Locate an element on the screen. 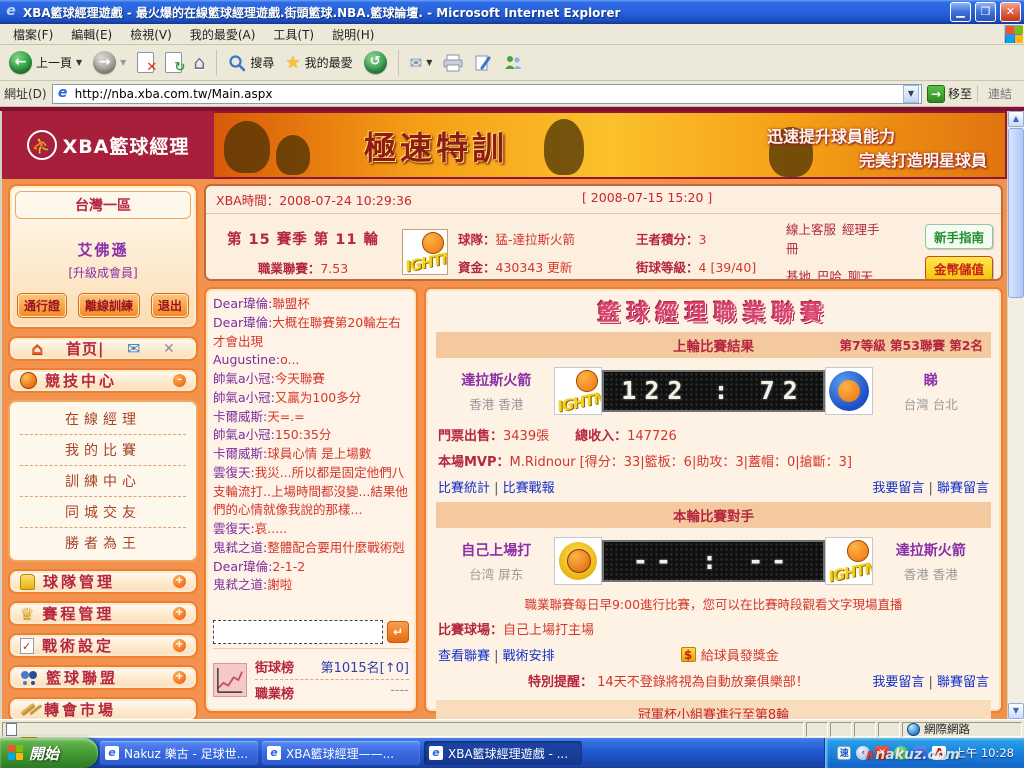  promo-banner: 極速特訓 迅速提升球員能力 完美打造明星球員 is located at coordinates (610, 145).